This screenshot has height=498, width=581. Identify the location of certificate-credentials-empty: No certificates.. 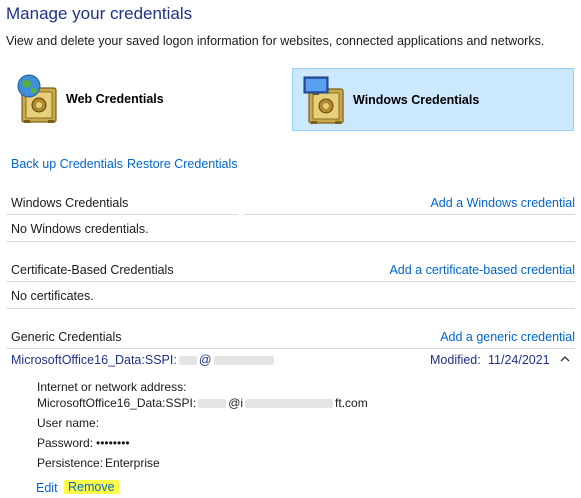
(52, 296).